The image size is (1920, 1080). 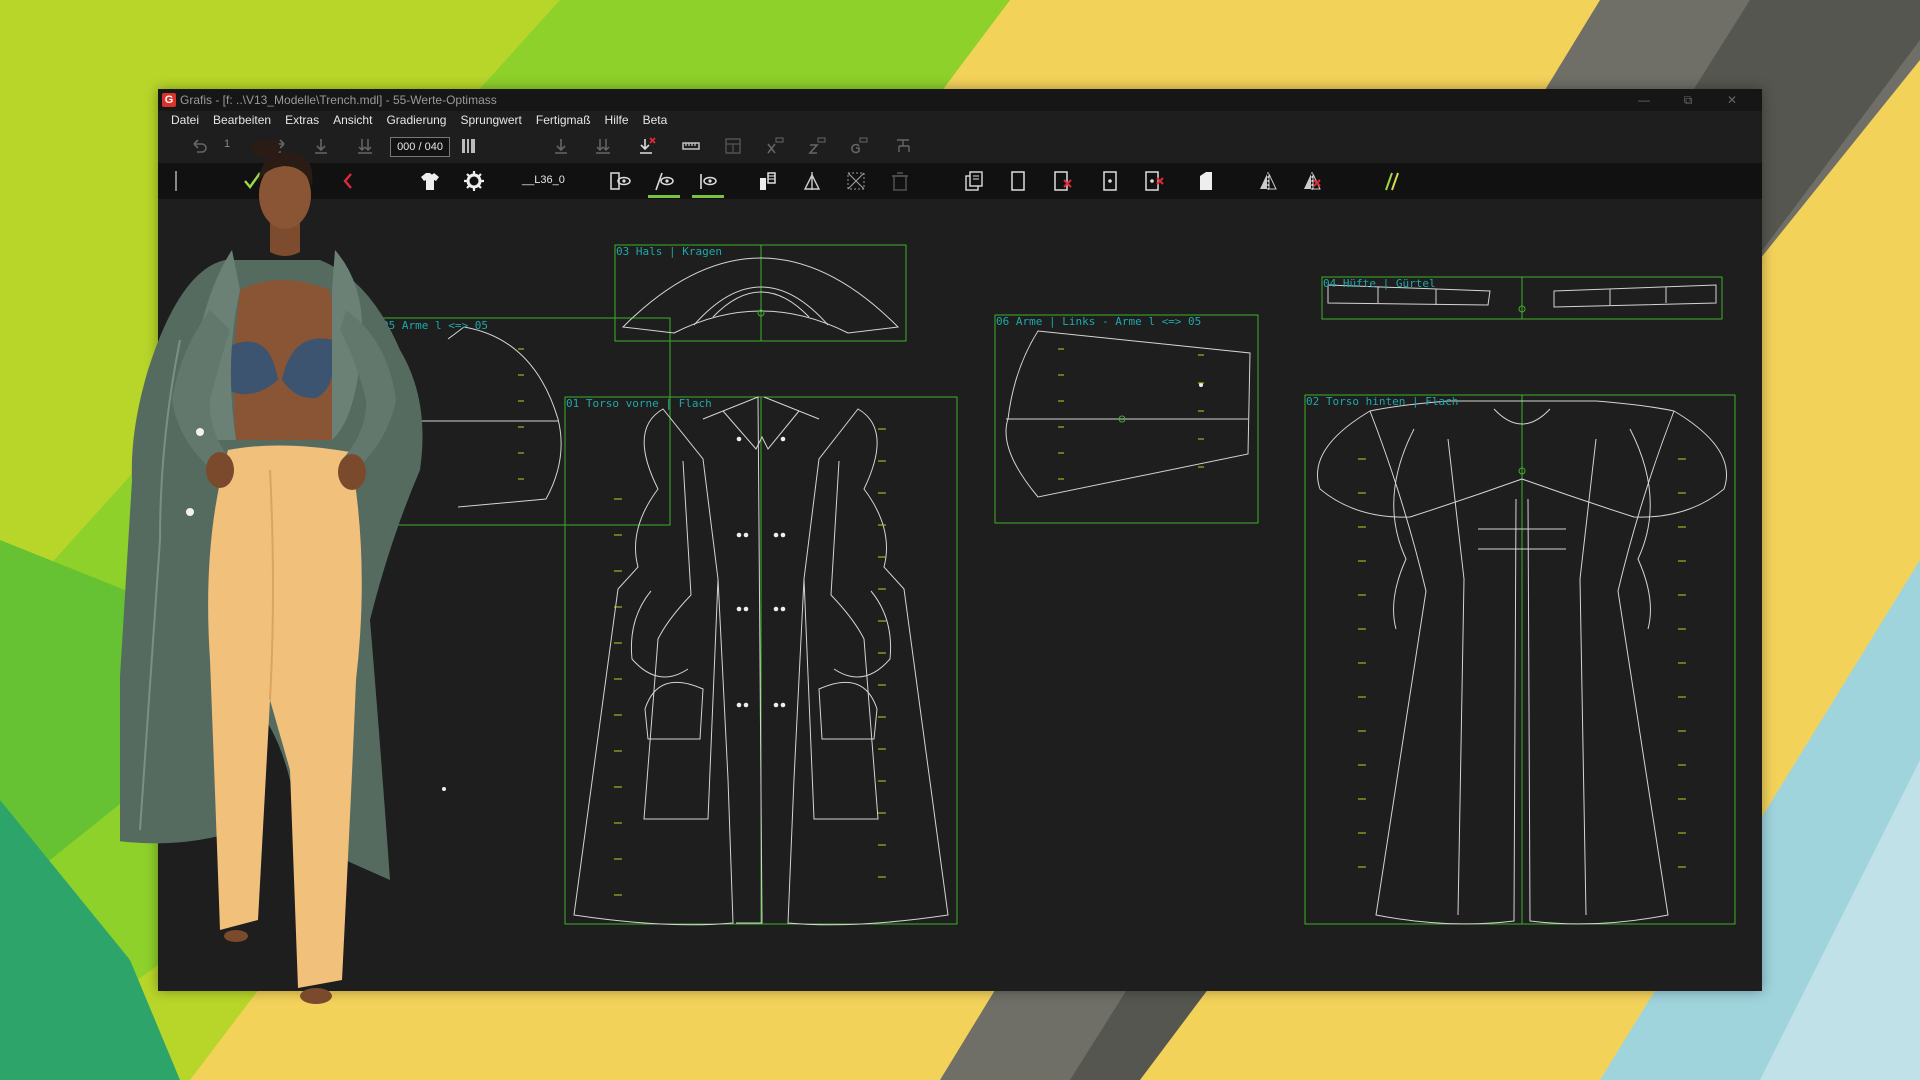 I want to click on delete-step-icon, so click(x=647, y=146).